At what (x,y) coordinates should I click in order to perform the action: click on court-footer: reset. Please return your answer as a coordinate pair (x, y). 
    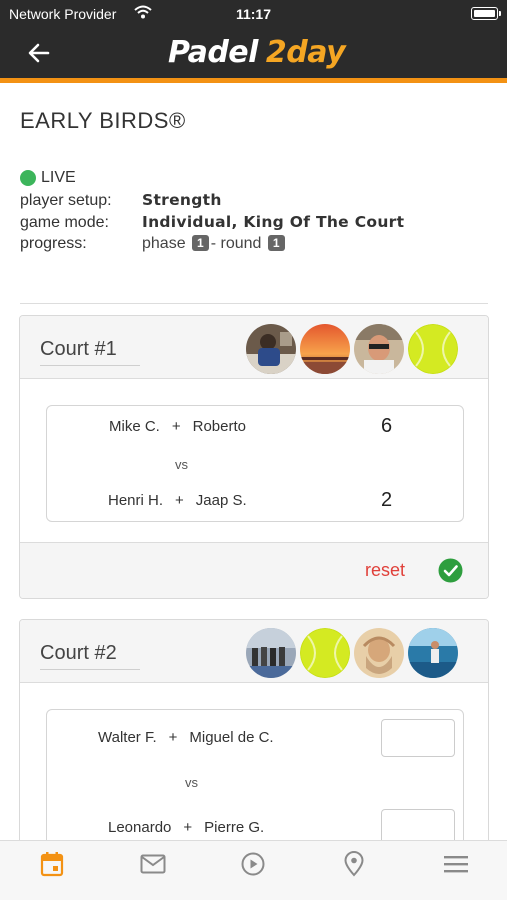
    Looking at the image, I should click on (254, 570).